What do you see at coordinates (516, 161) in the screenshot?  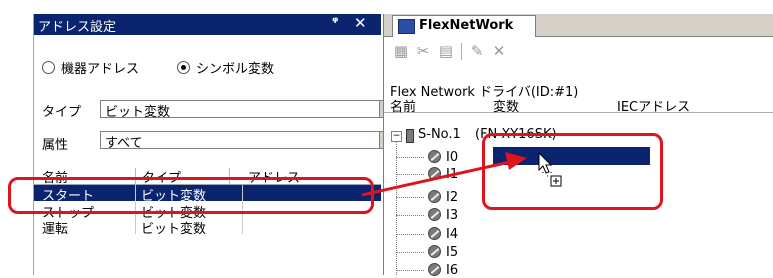 I see `arrow-head` at bounding box center [516, 161].